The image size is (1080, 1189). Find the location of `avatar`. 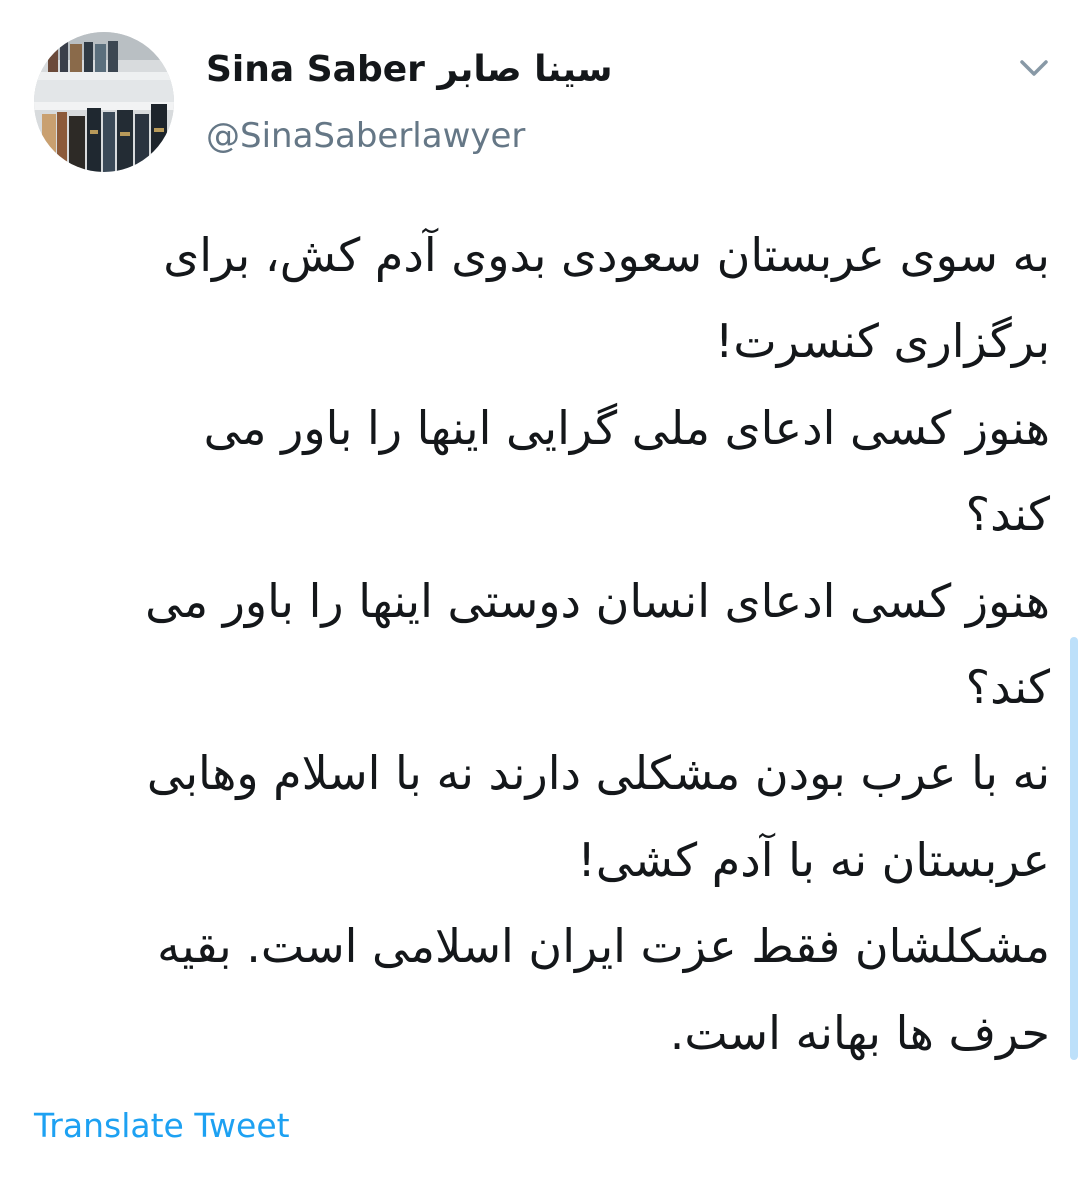

avatar is located at coordinates (104, 102).